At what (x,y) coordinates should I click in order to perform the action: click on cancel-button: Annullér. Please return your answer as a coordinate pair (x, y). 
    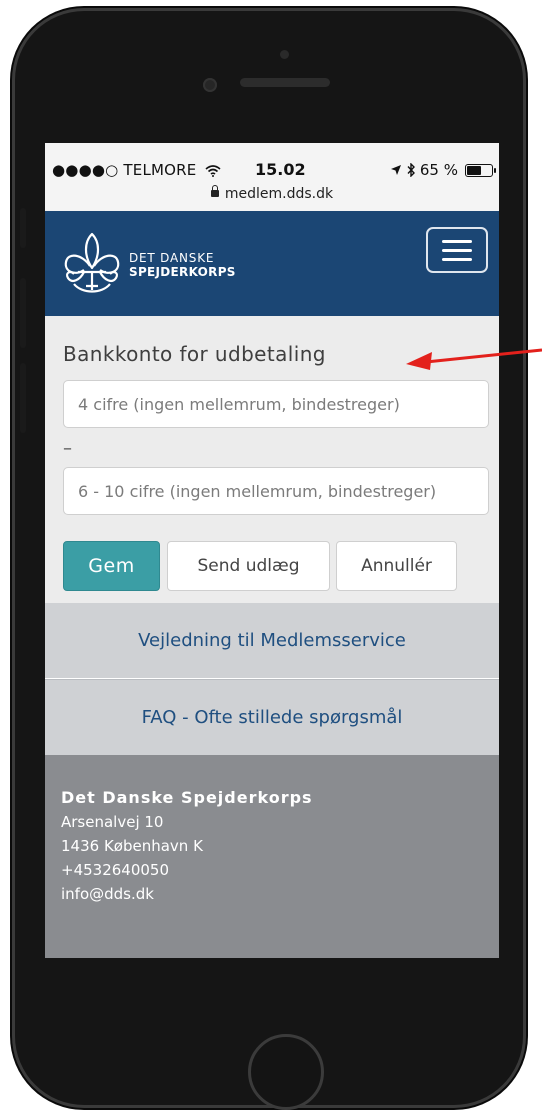
    Looking at the image, I should click on (396, 566).